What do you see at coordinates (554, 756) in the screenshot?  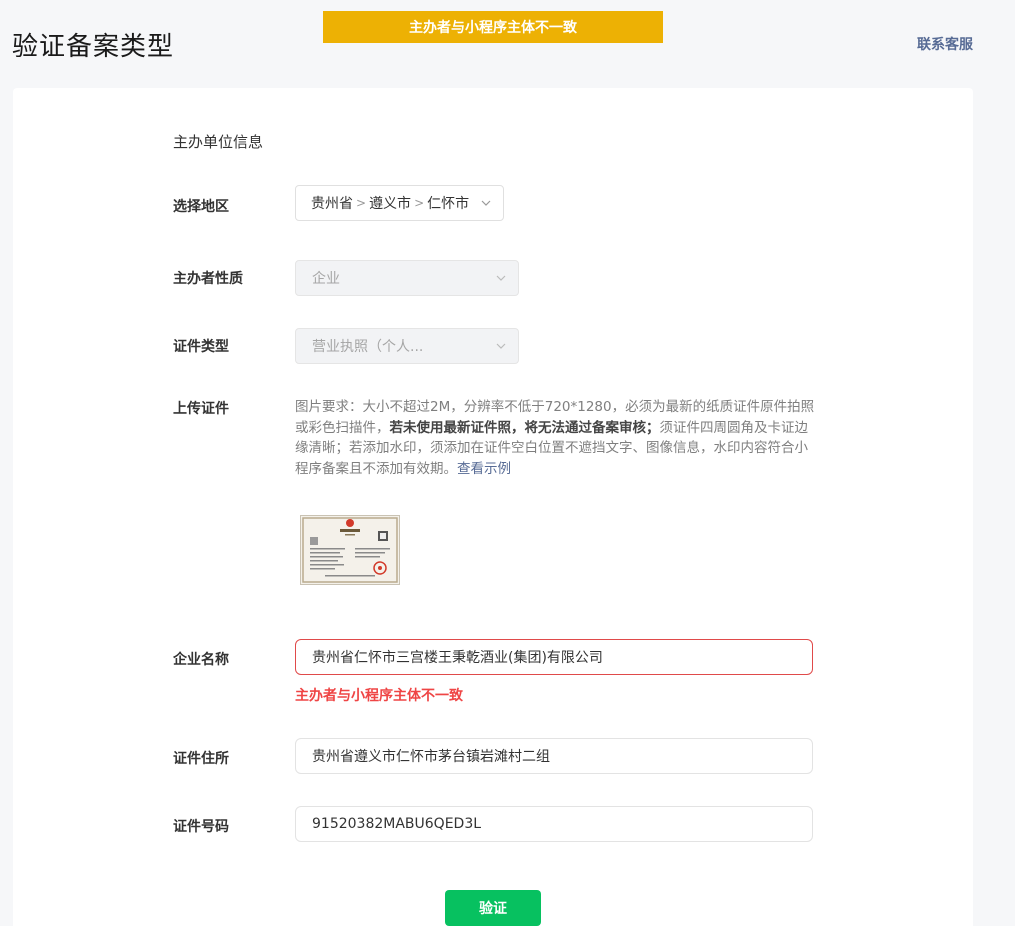 I see `address-input` at bounding box center [554, 756].